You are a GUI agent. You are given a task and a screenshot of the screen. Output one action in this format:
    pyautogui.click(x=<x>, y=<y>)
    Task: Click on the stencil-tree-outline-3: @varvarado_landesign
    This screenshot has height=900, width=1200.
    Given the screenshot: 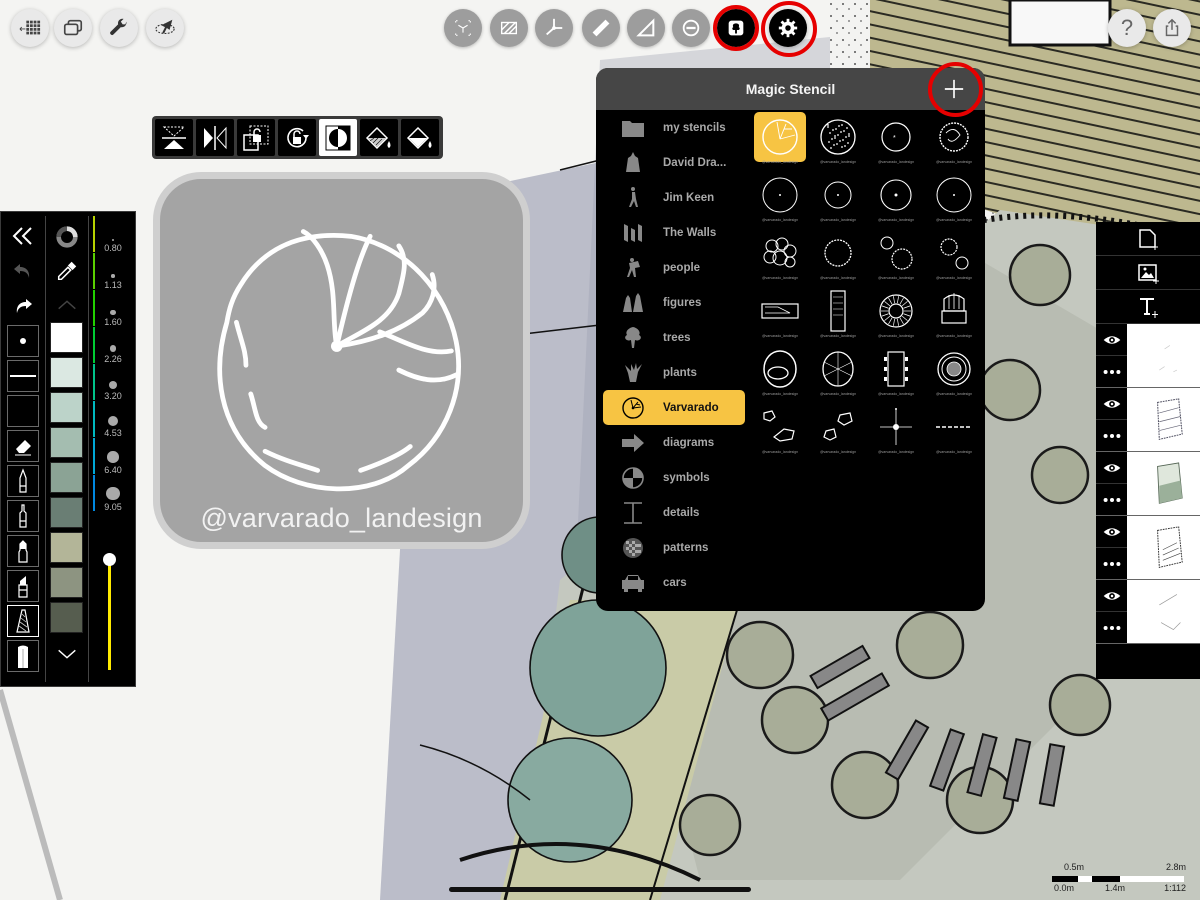 What is the action you would take?
    pyautogui.click(x=896, y=199)
    